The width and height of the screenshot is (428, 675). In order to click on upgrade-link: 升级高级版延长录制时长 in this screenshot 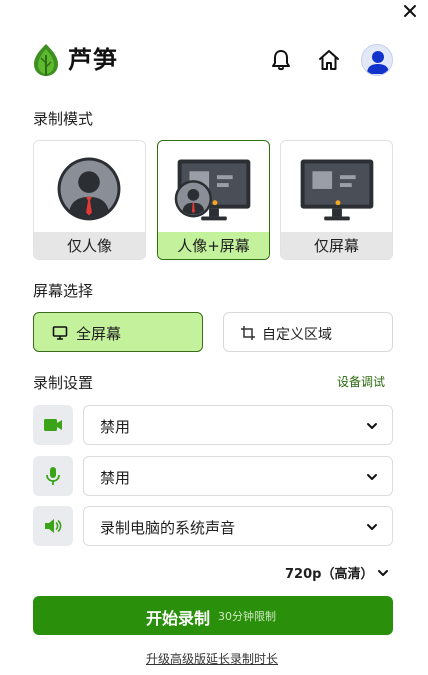, I will do `click(212, 658)`.